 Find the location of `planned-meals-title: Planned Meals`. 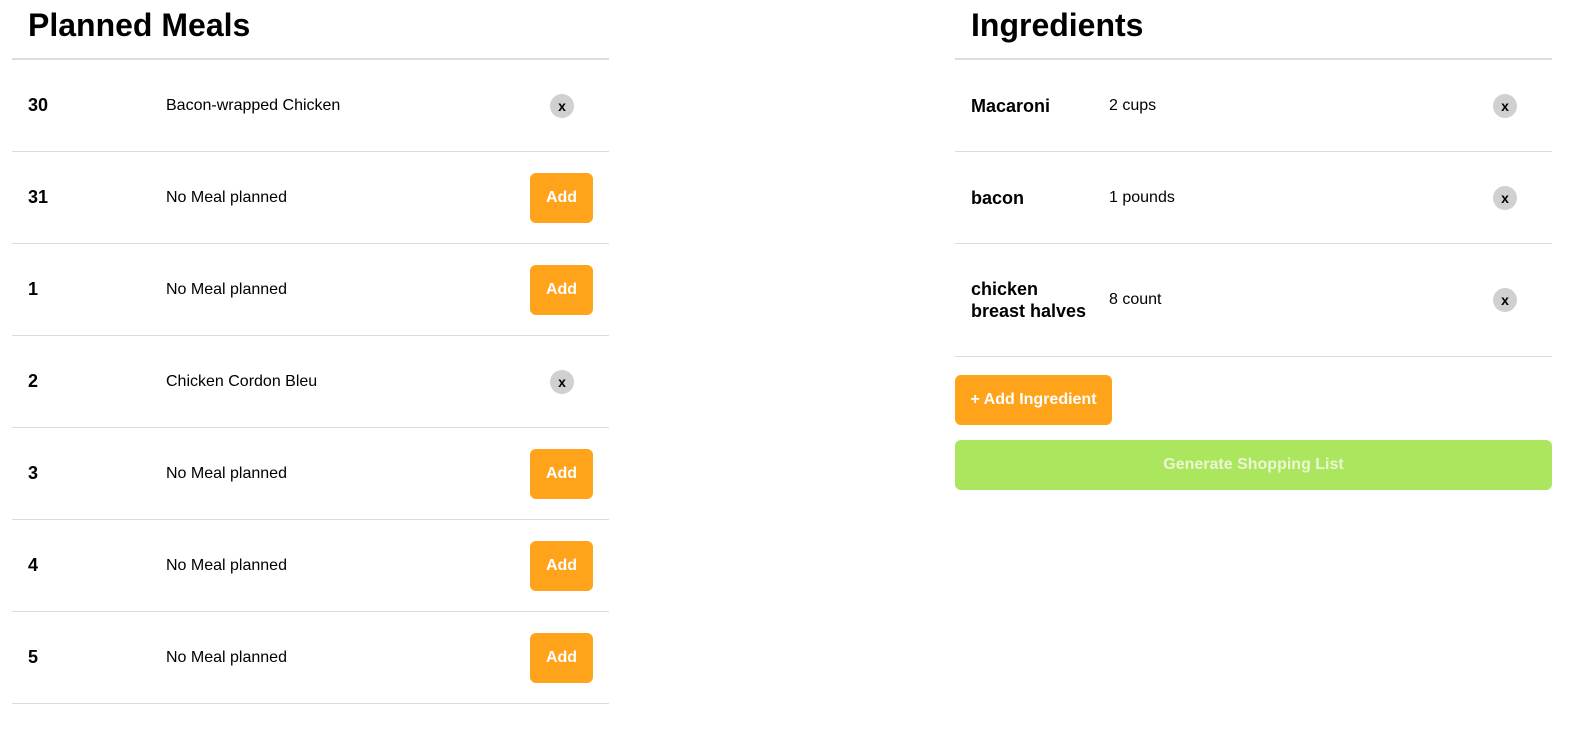

planned-meals-title: Planned Meals is located at coordinates (310, 30).